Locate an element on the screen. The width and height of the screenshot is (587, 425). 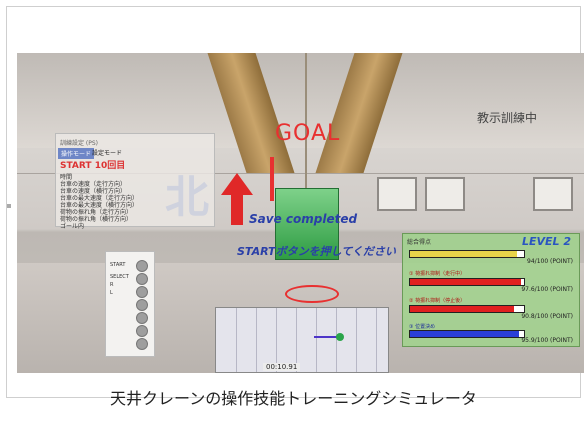
total-score-fill is located at coordinates (464, 254).